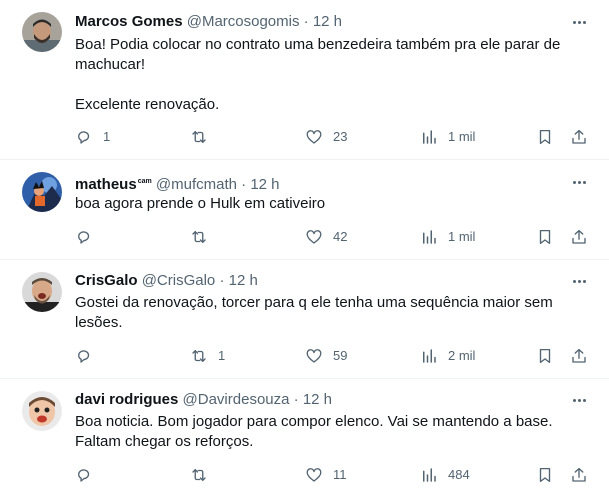 The image size is (609, 495). What do you see at coordinates (459, 474) in the screenshot?
I see `views-count: 484` at bounding box center [459, 474].